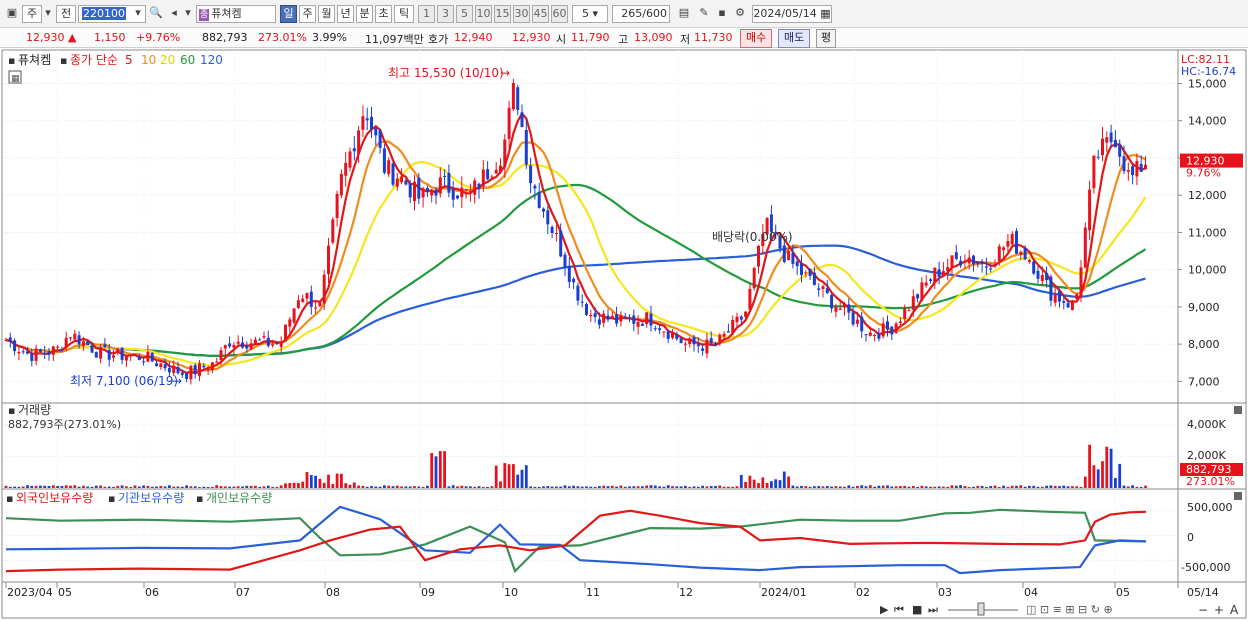 Image resolution: width=1248 pixels, height=621 pixels. I want to click on code-dropdown-icon: ▾, so click(138, 14).